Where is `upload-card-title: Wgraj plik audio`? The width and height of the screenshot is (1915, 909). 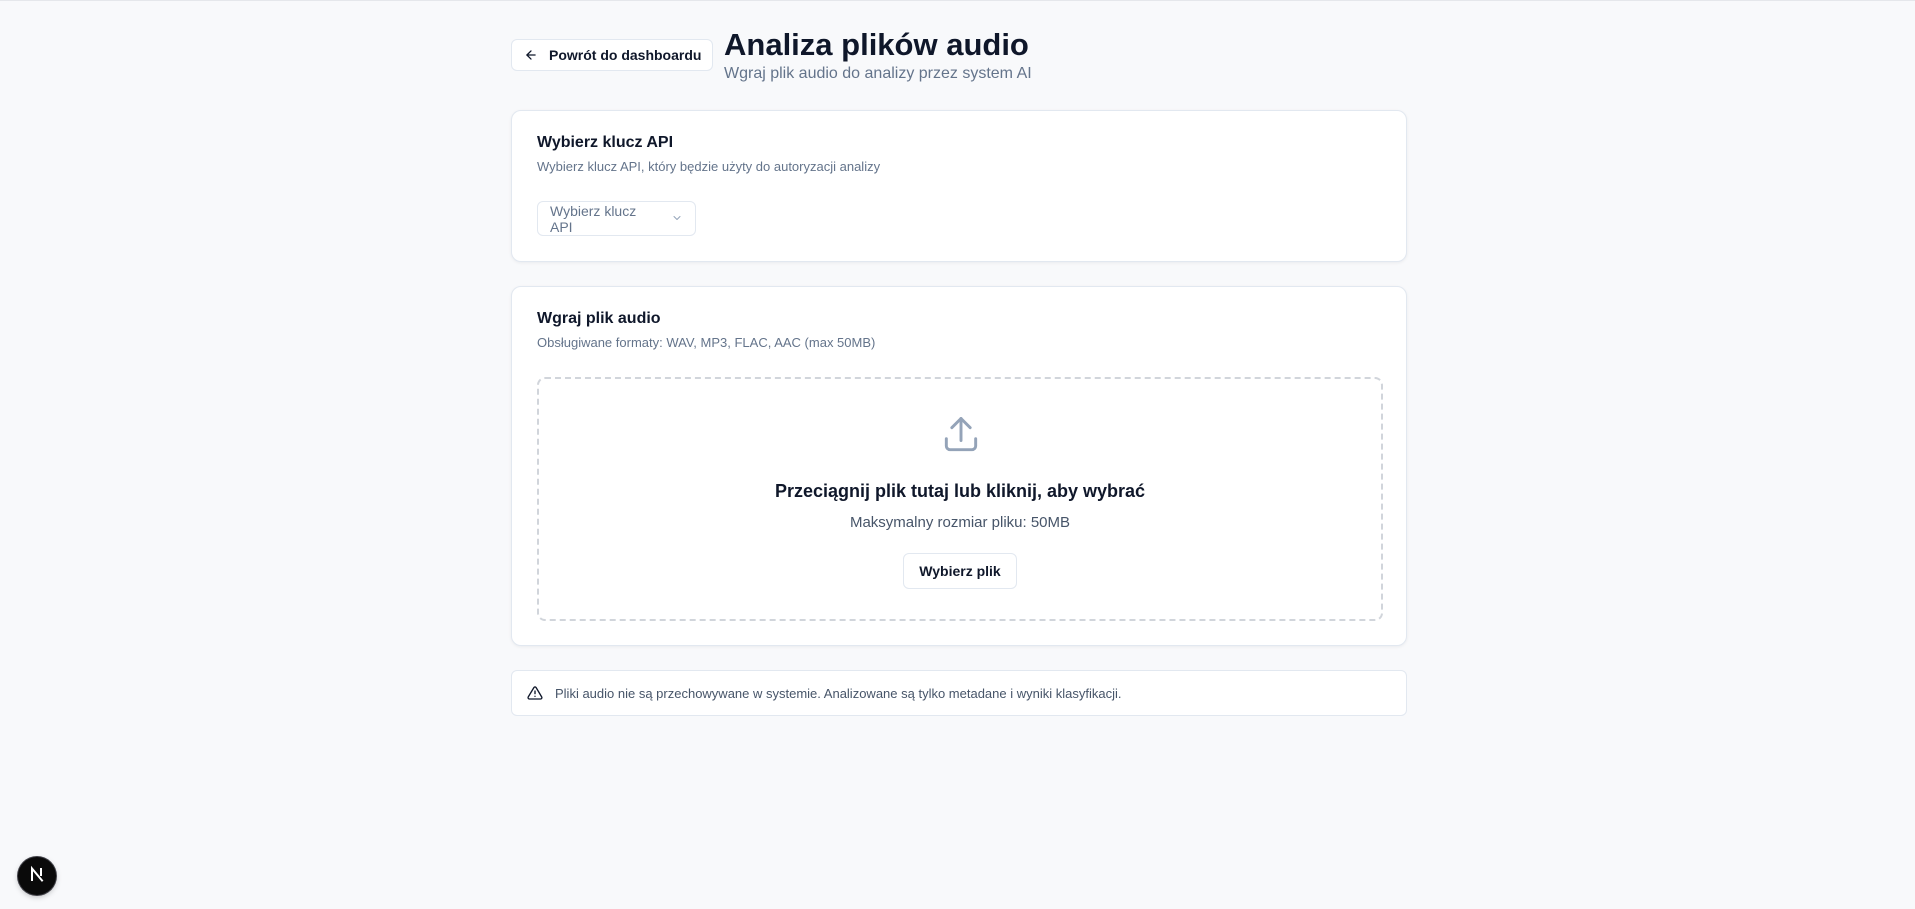
upload-card-title: Wgraj plik audio is located at coordinates (599, 318).